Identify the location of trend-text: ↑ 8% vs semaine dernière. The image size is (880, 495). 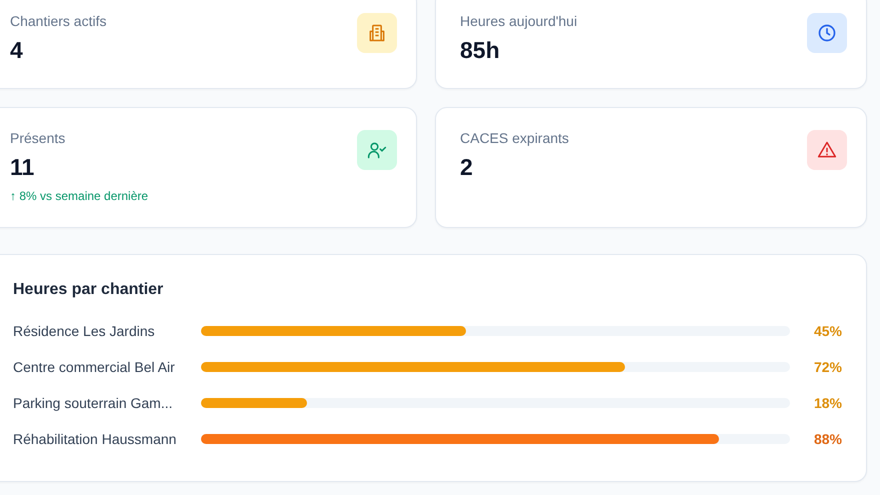
(79, 196).